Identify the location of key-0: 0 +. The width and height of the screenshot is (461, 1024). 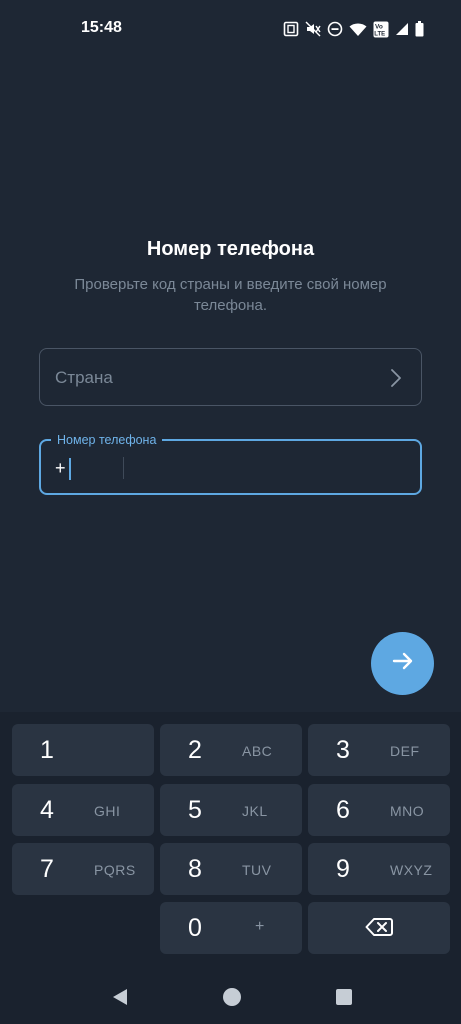
(231, 928).